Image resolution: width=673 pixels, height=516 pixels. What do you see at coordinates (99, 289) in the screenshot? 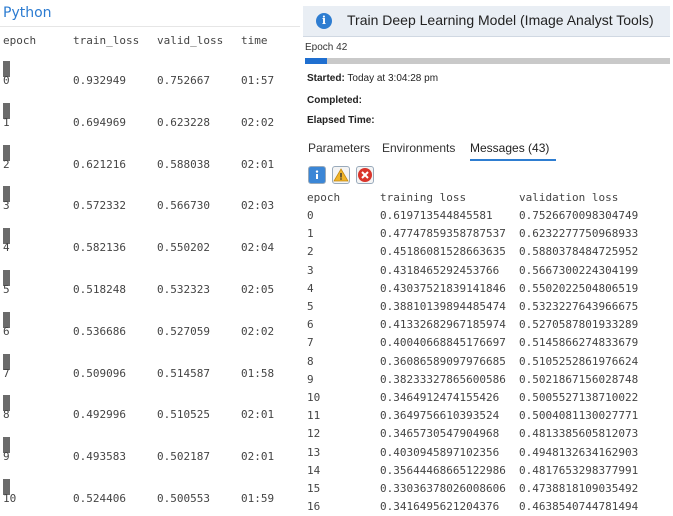
I see `py-cell-train-loss: 0.518248` at bounding box center [99, 289].